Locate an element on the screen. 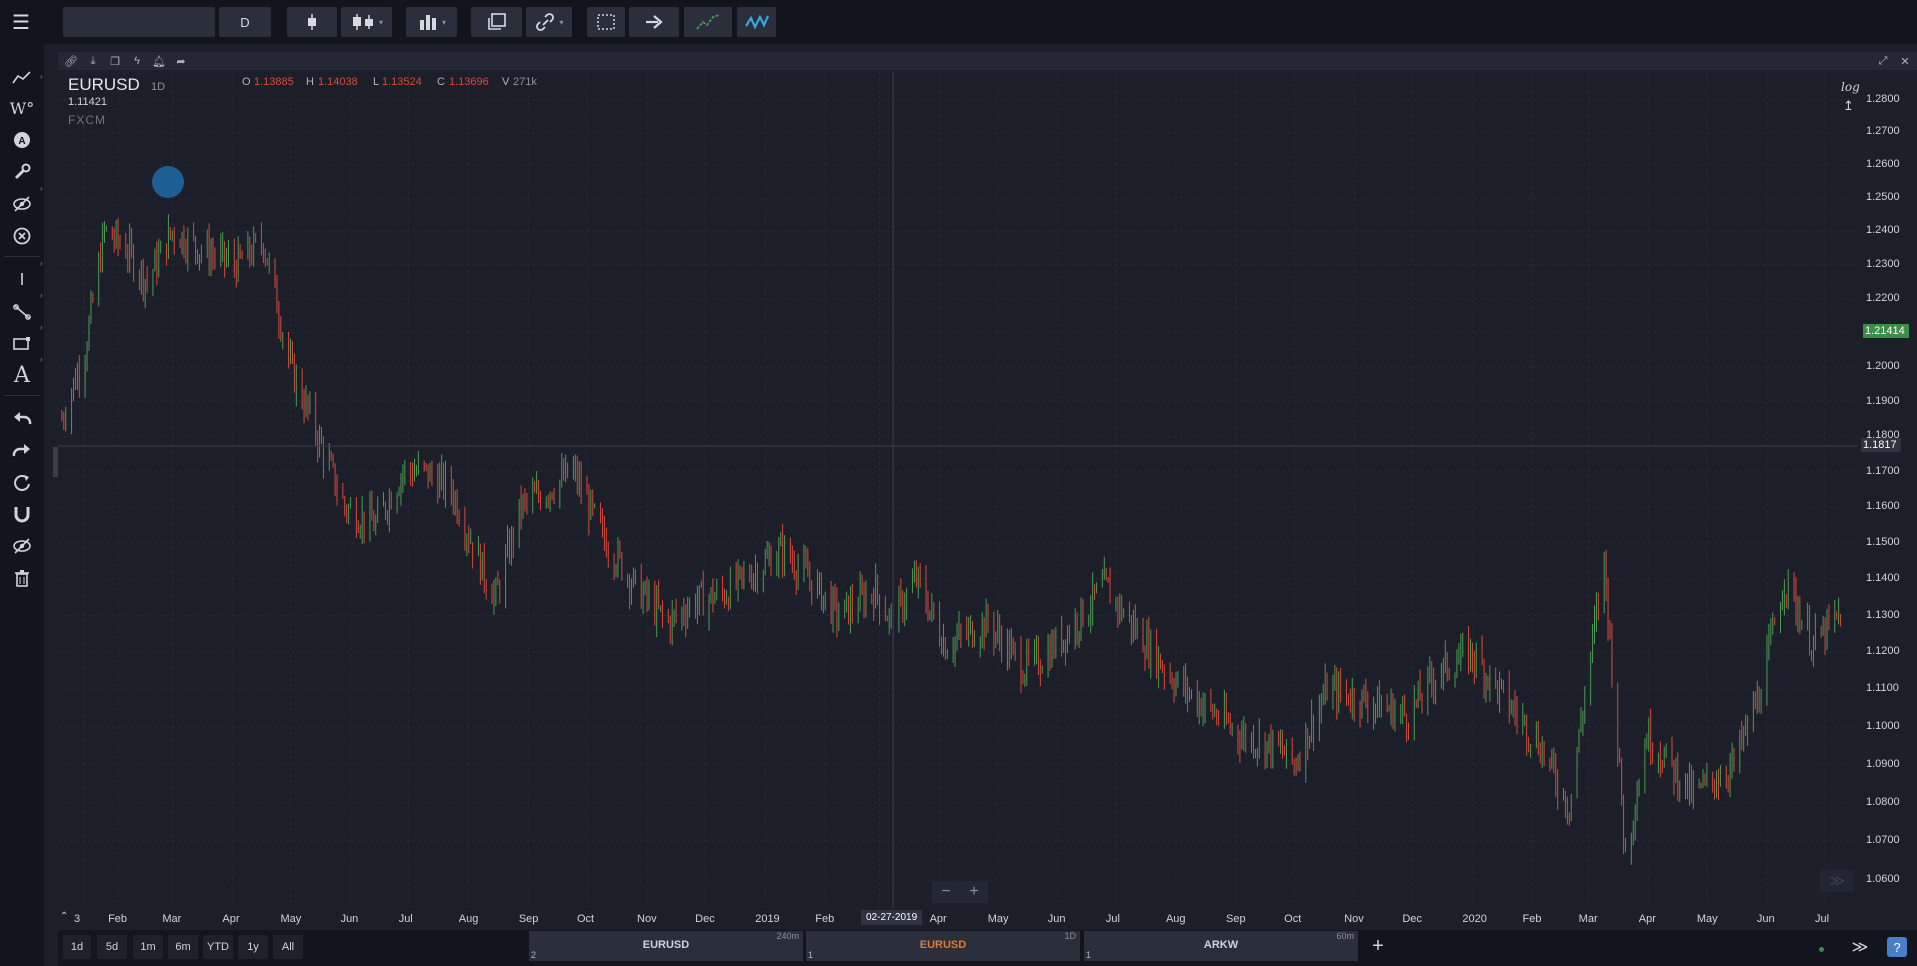 Image resolution: width=1917 pixels, height=966 pixels. close-value: 1.13696 is located at coordinates (469, 82).